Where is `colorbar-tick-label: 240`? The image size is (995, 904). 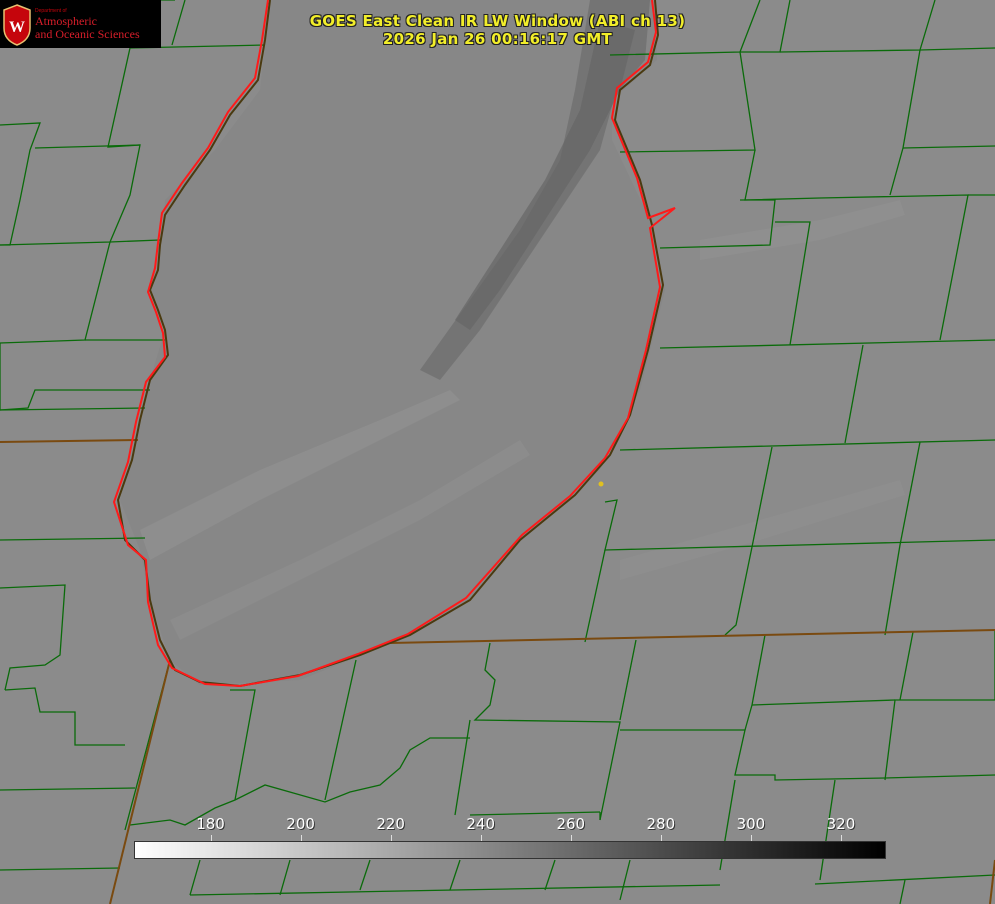
colorbar-tick-label: 240 is located at coordinates (481, 824).